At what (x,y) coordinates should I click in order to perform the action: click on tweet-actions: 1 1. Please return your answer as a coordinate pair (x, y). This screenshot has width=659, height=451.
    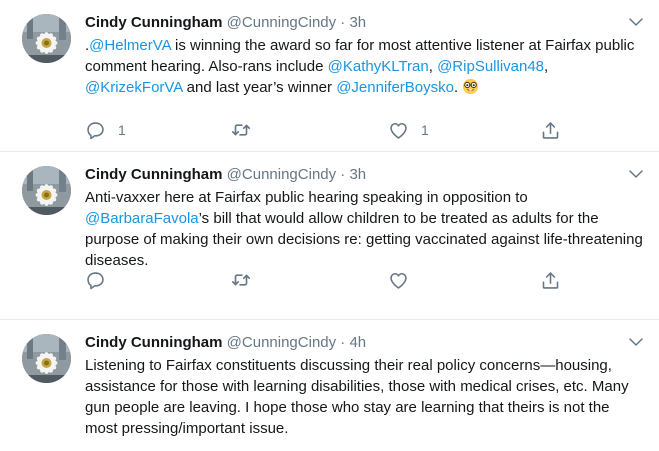
    Looking at the image, I should click on (372, 130).